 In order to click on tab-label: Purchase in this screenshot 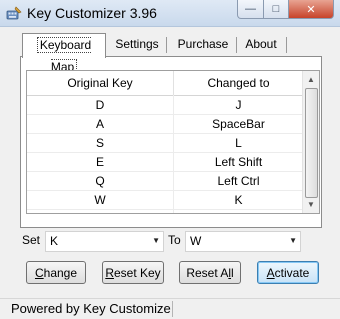, I will do `click(203, 44)`.